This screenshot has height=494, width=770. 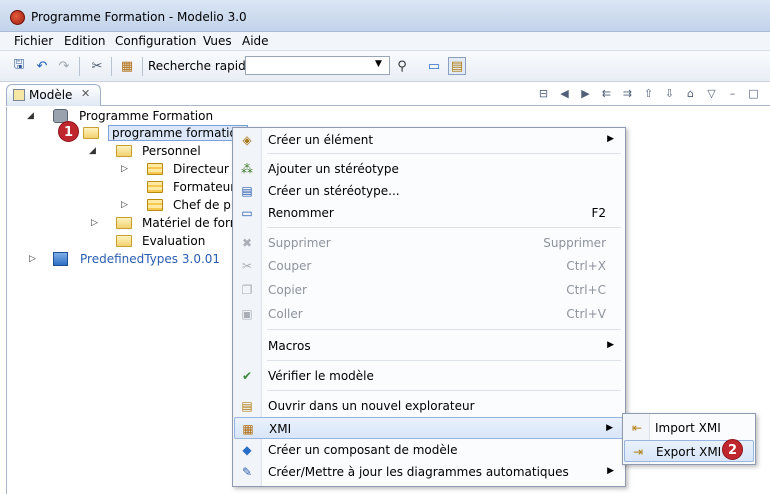 I want to click on menu-item-ouvrir-explorateur: ▤ Ouvrir dans un nouvel explorateur, so click(x=429, y=406).